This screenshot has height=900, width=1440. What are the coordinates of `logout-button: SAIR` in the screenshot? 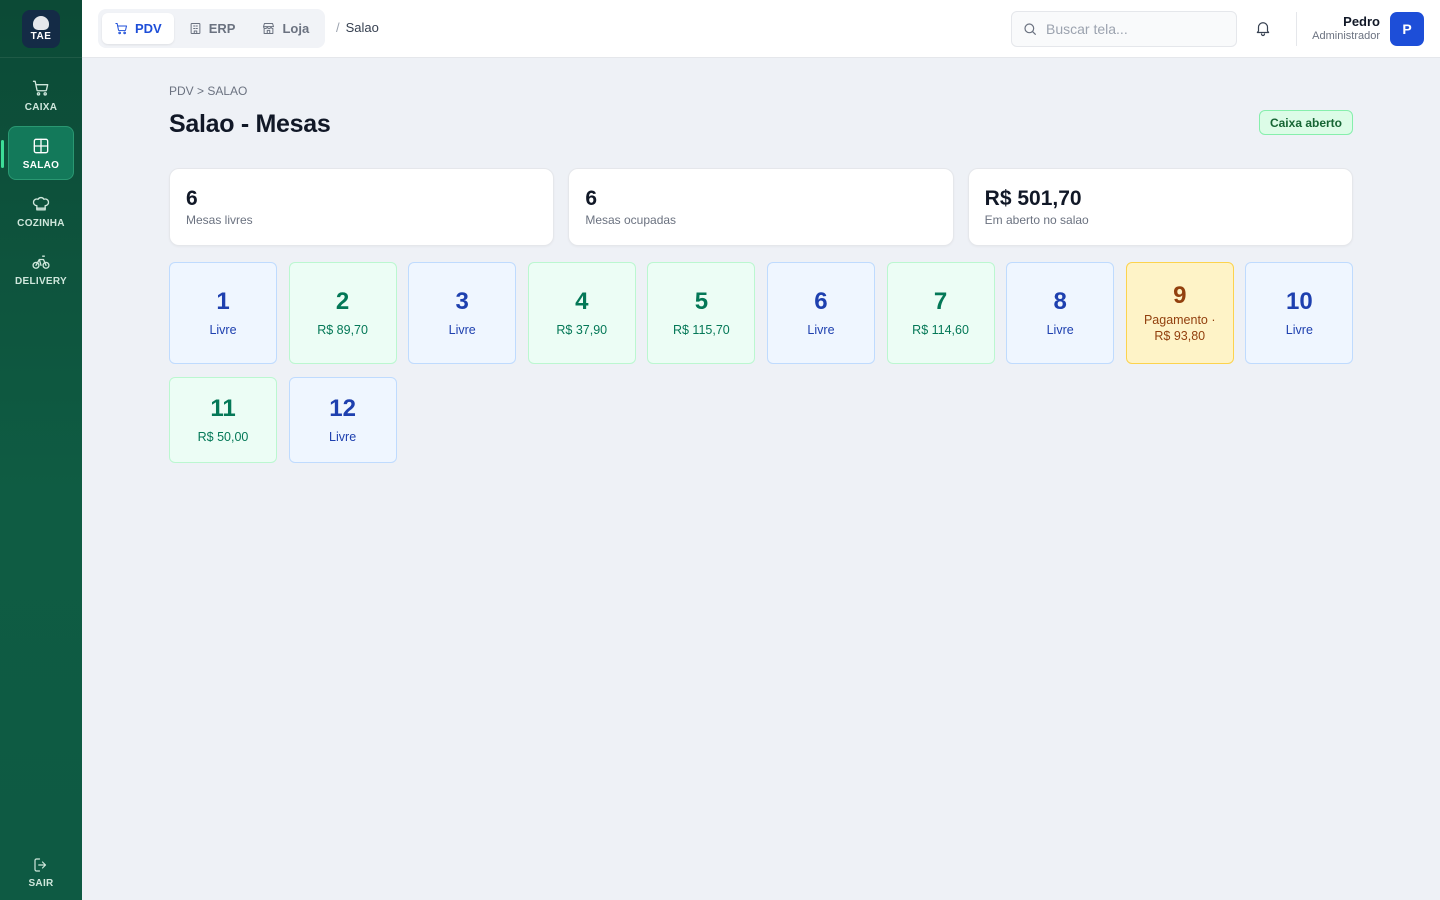 It's located at (41, 872).